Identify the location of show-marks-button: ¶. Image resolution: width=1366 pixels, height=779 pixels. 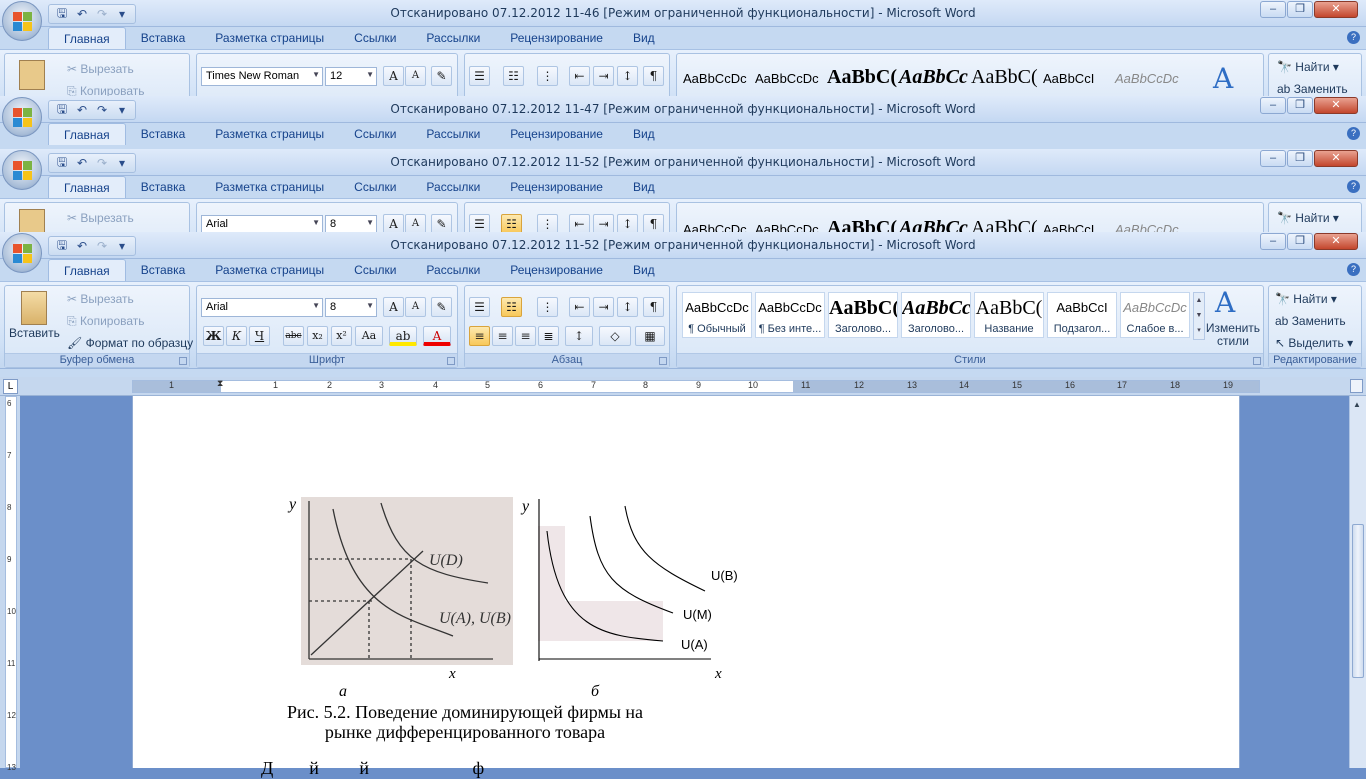
(653, 307).